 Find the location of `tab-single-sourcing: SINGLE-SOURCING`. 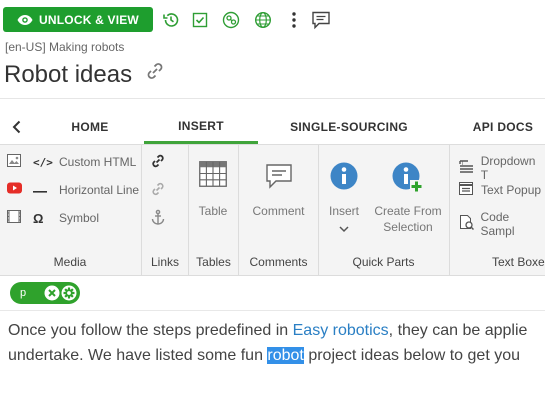

tab-single-sourcing: SINGLE-SOURCING is located at coordinates (349, 127).